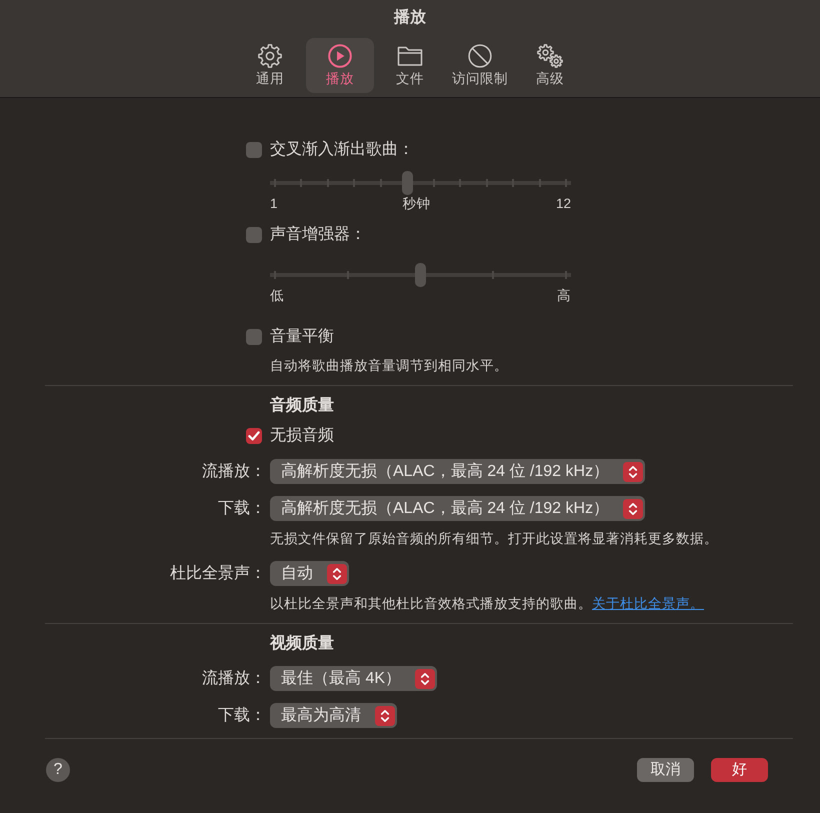  What do you see at coordinates (302, 436) in the screenshot?
I see `checkbox-label: 无损音频` at bounding box center [302, 436].